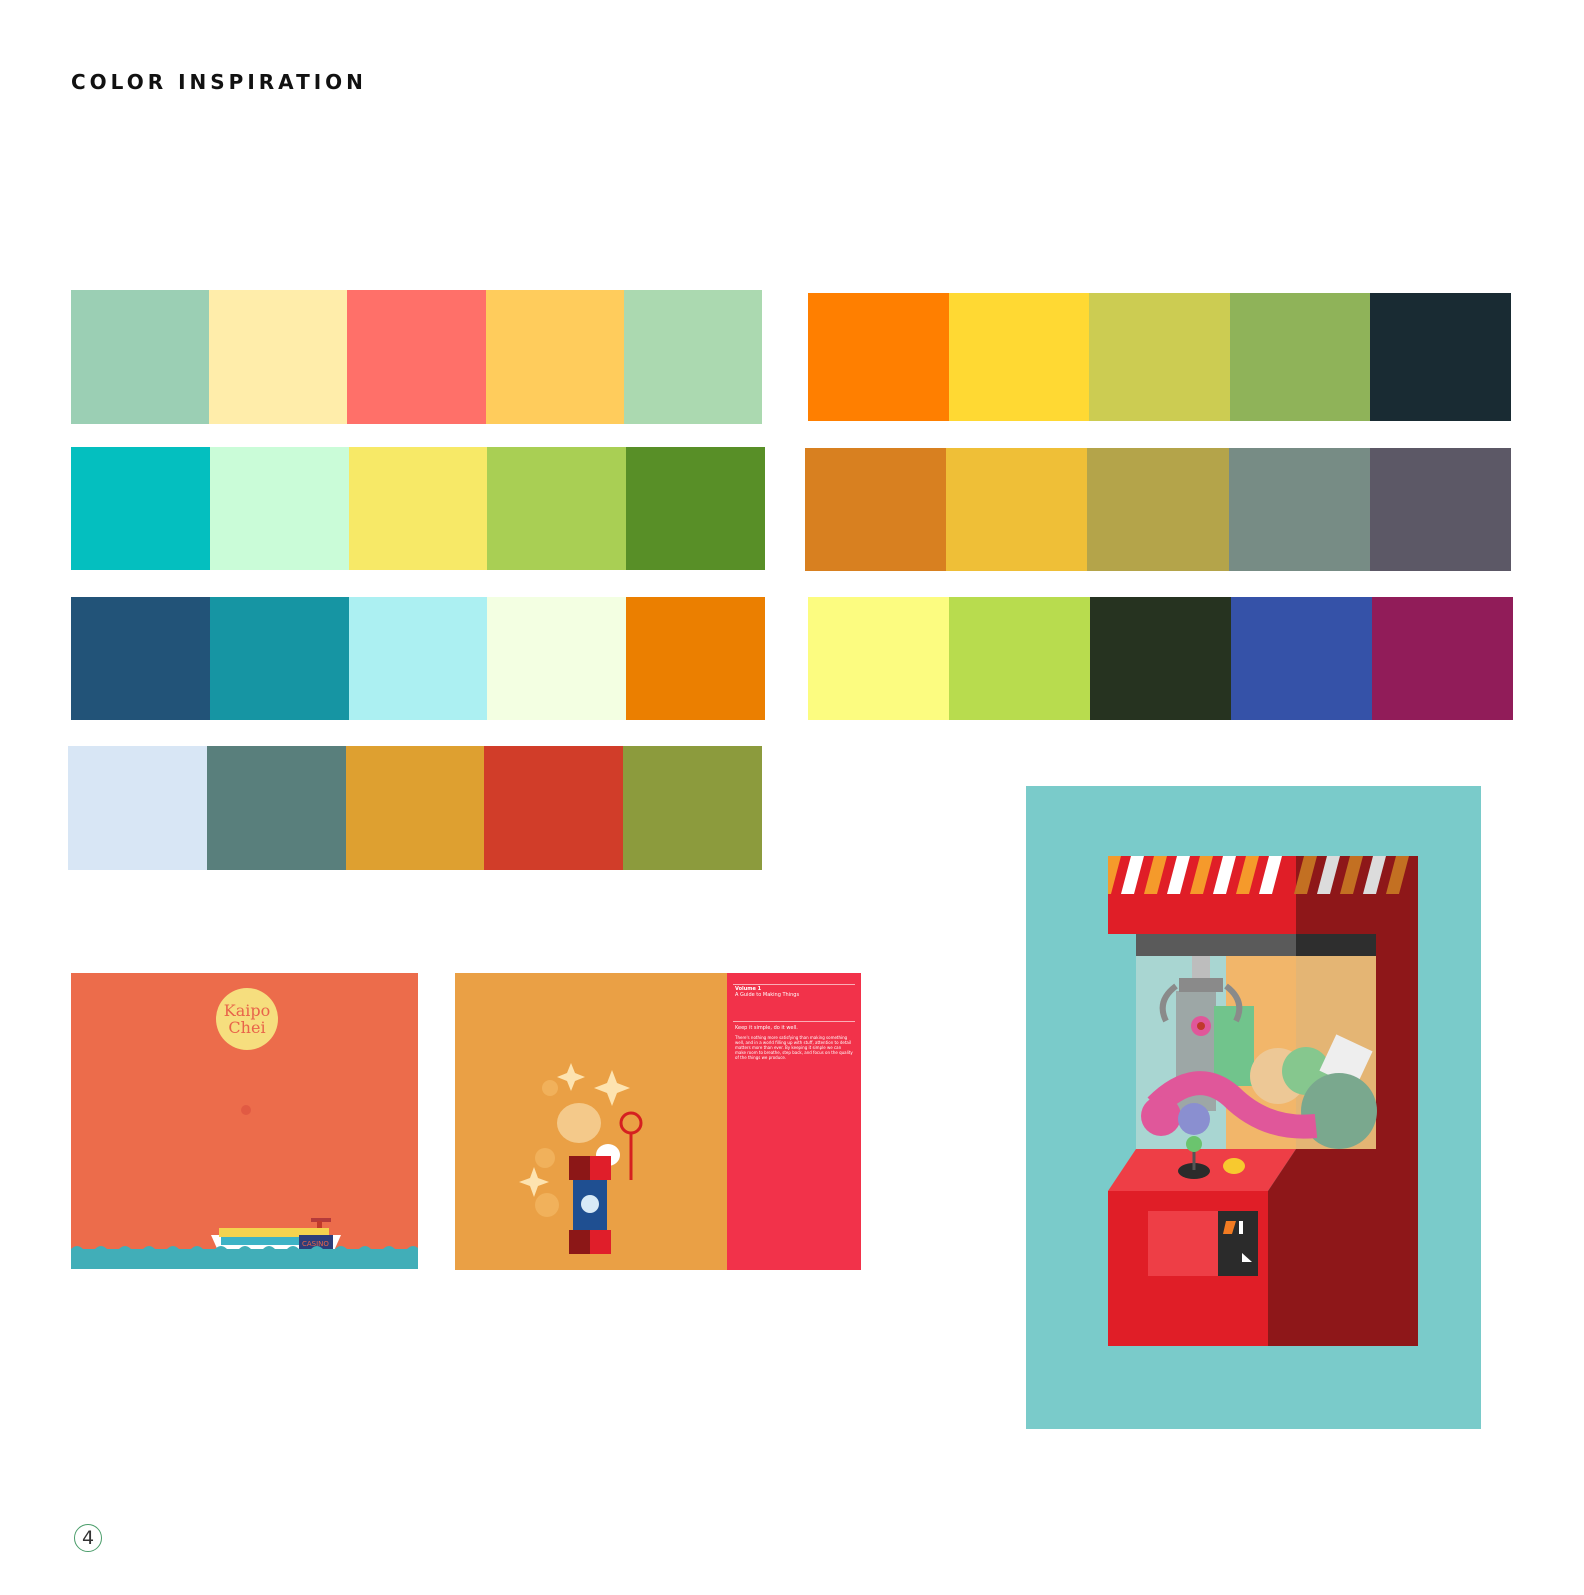 This screenshot has width=1584, height=1595. Describe the element at coordinates (244, 1121) in the screenshot. I see `kaipo-poster-image: Kaipo Chei CASINO` at that location.